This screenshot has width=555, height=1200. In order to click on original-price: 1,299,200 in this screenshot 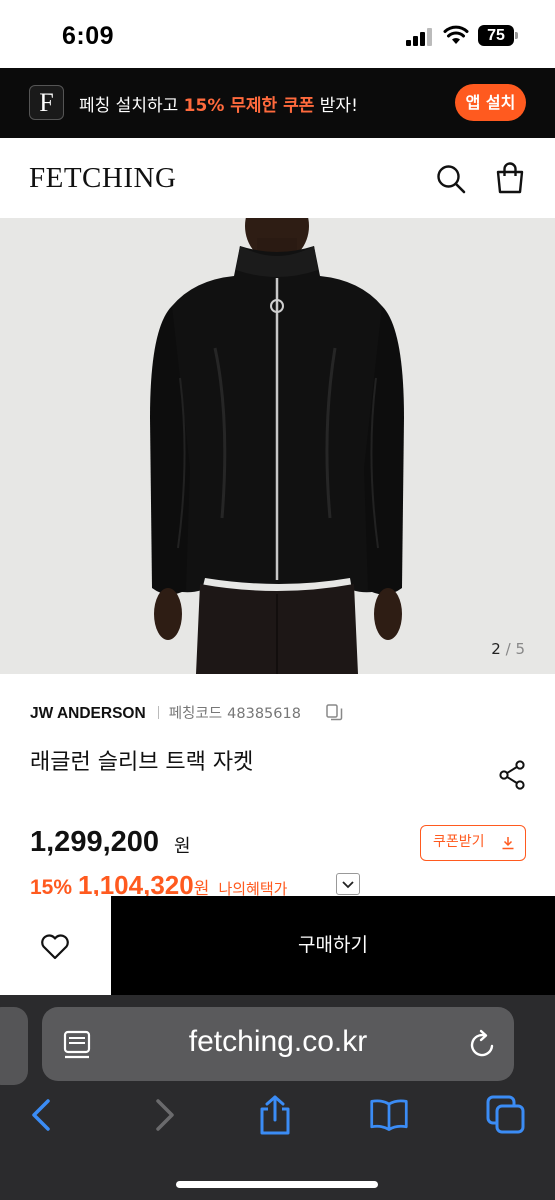, I will do `click(95, 842)`.